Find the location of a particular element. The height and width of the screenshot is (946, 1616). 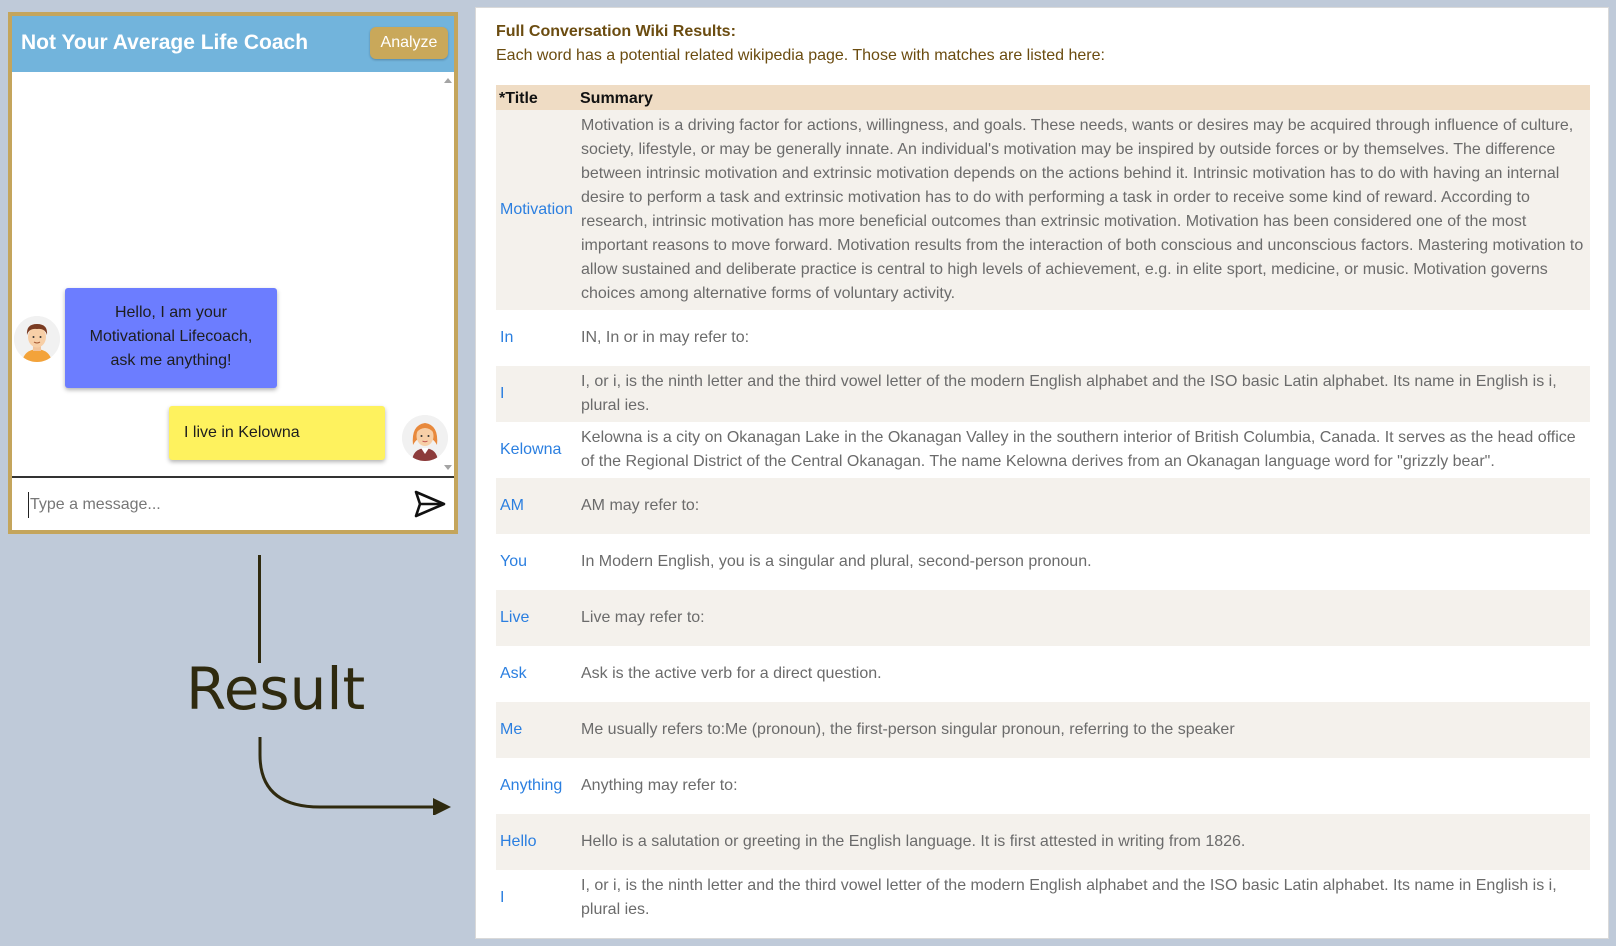

wiki-heading: Full Conversation Wiki Results: is located at coordinates (616, 31).